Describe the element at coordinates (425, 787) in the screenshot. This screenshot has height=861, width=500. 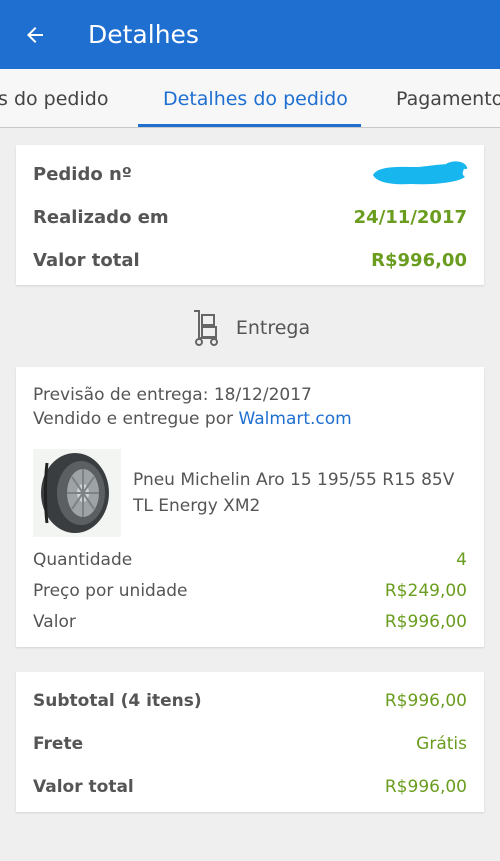
I see `grand-total-value: R$996,00` at that location.